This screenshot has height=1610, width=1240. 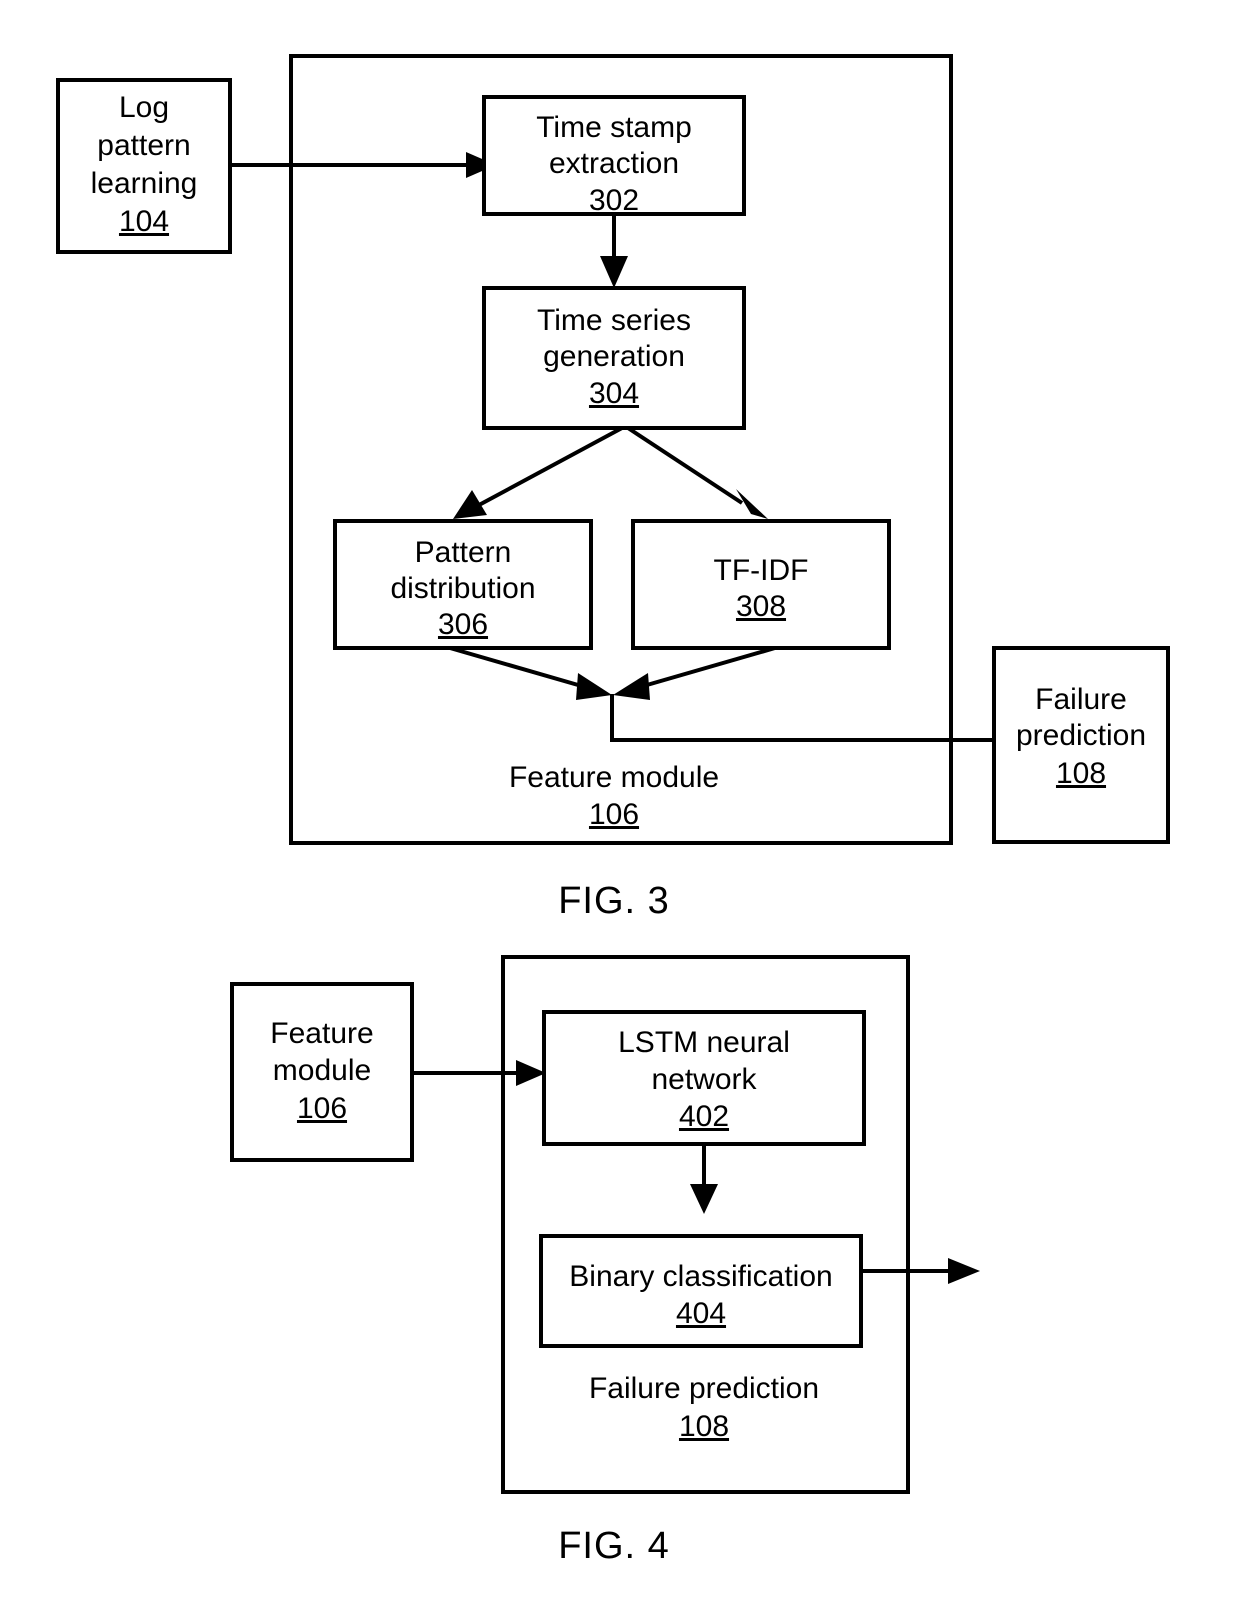 What do you see at coordinates (685, 465) in the screenshot?
I see `arrow-304-to-308-line` at bounding box center [685, 465].